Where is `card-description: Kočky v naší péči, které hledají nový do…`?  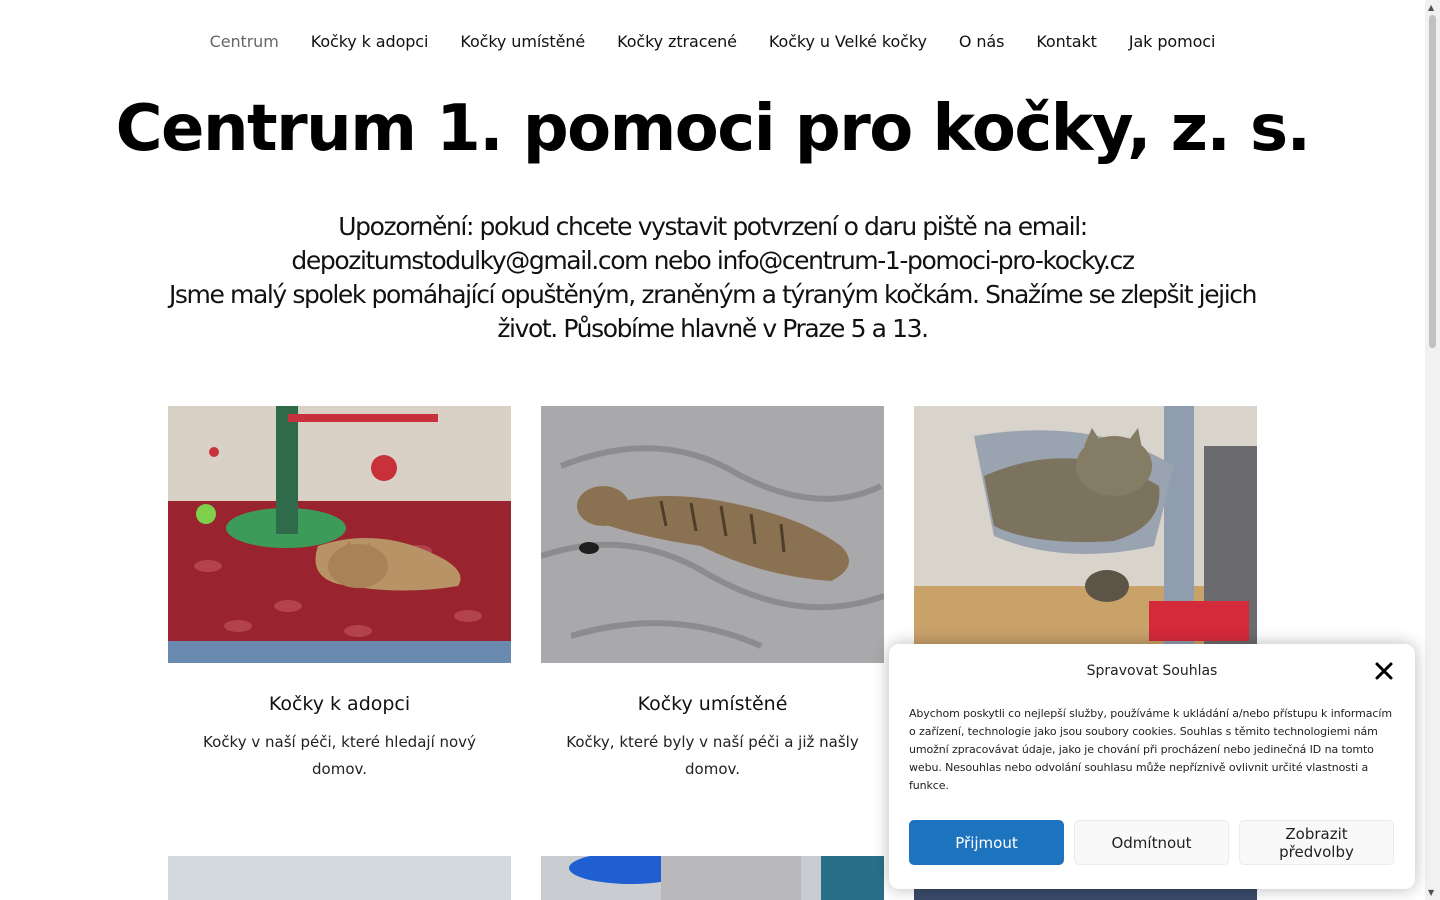 card-description: Kočky v naší péči, které hledají nový do… is located at coordinates (339, 755).